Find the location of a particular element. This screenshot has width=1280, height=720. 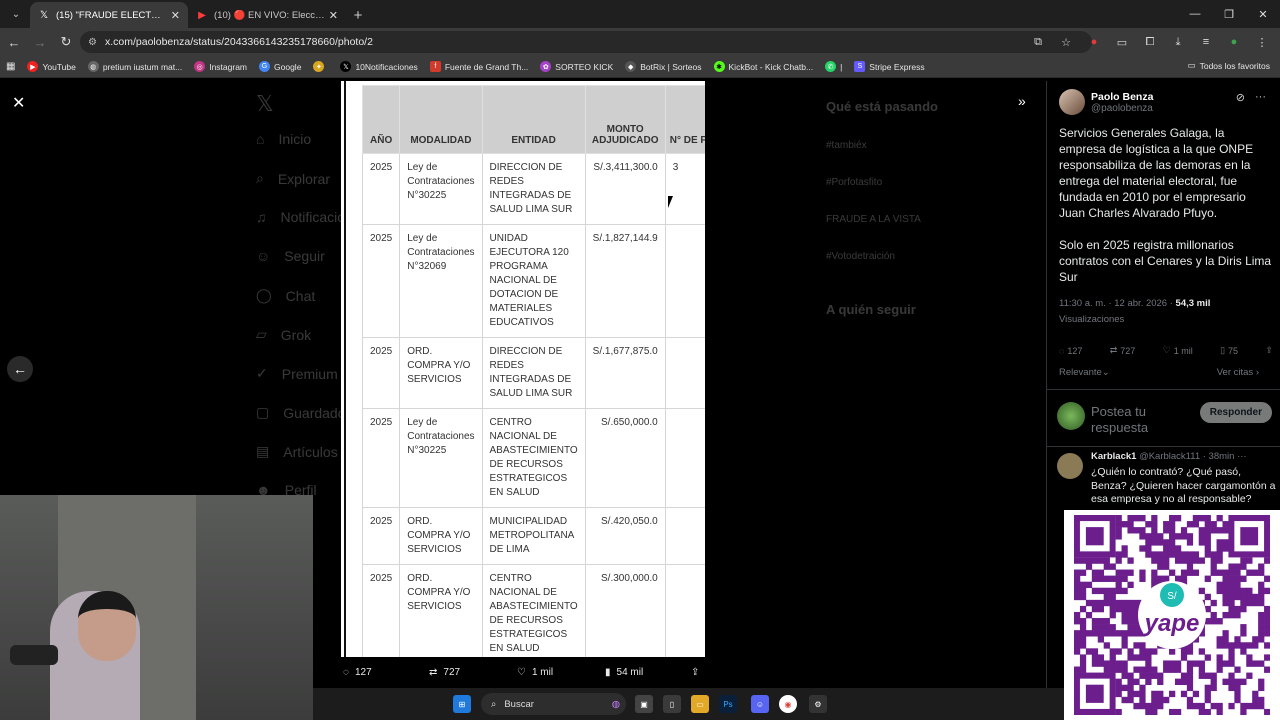

reply-stat: ◌ 127 is located at coordinates (357, 672).